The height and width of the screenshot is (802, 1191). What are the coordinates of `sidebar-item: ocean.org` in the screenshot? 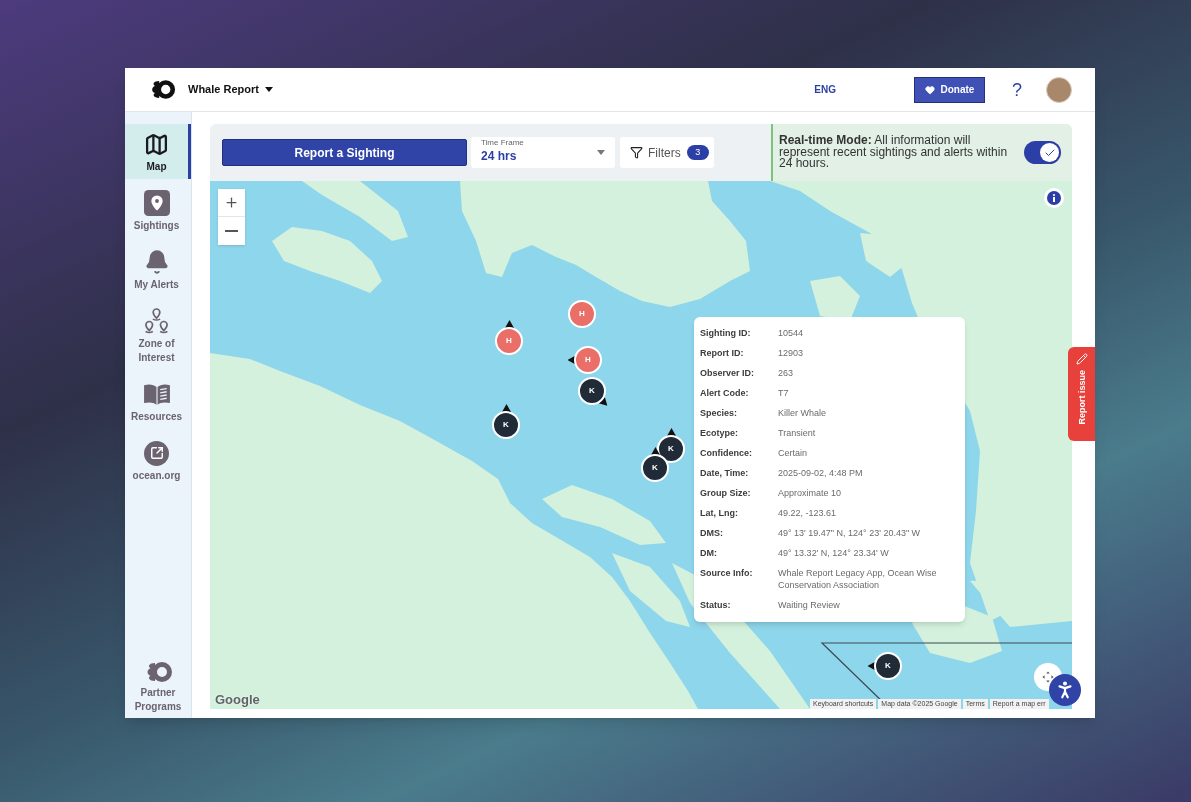 It's located at (158, 460).